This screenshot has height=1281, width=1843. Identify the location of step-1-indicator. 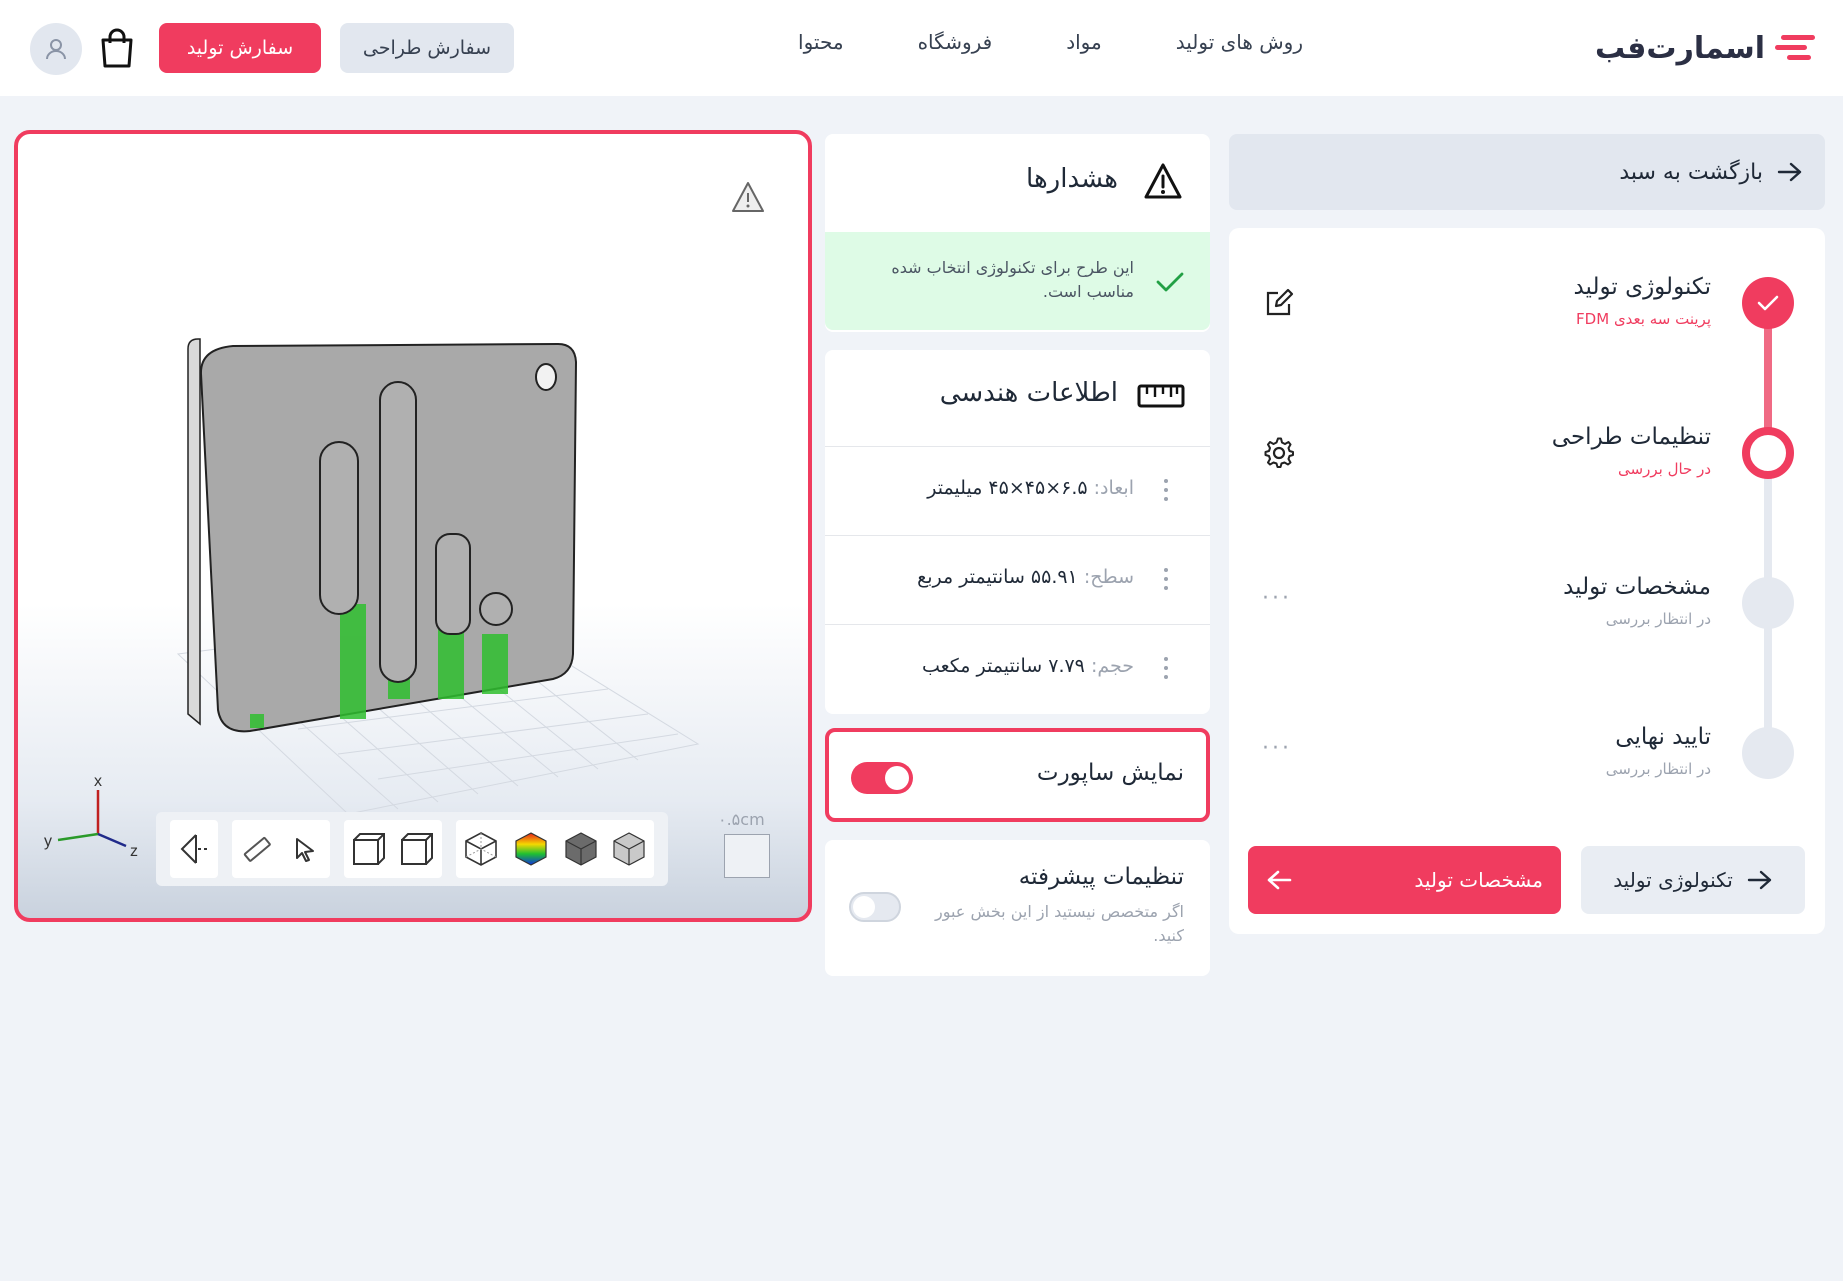
(1768, 303).